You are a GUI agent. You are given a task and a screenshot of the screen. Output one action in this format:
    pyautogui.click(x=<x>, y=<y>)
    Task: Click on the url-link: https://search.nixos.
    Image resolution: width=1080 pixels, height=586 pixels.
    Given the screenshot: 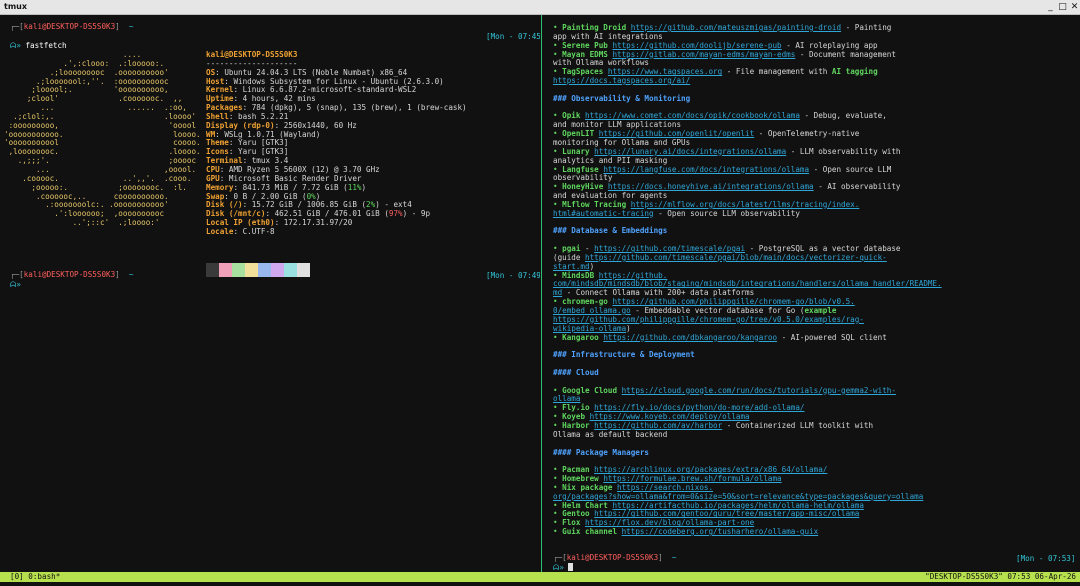 What is the action you would take?
    pyautogui.click(x=665, y=487)
    